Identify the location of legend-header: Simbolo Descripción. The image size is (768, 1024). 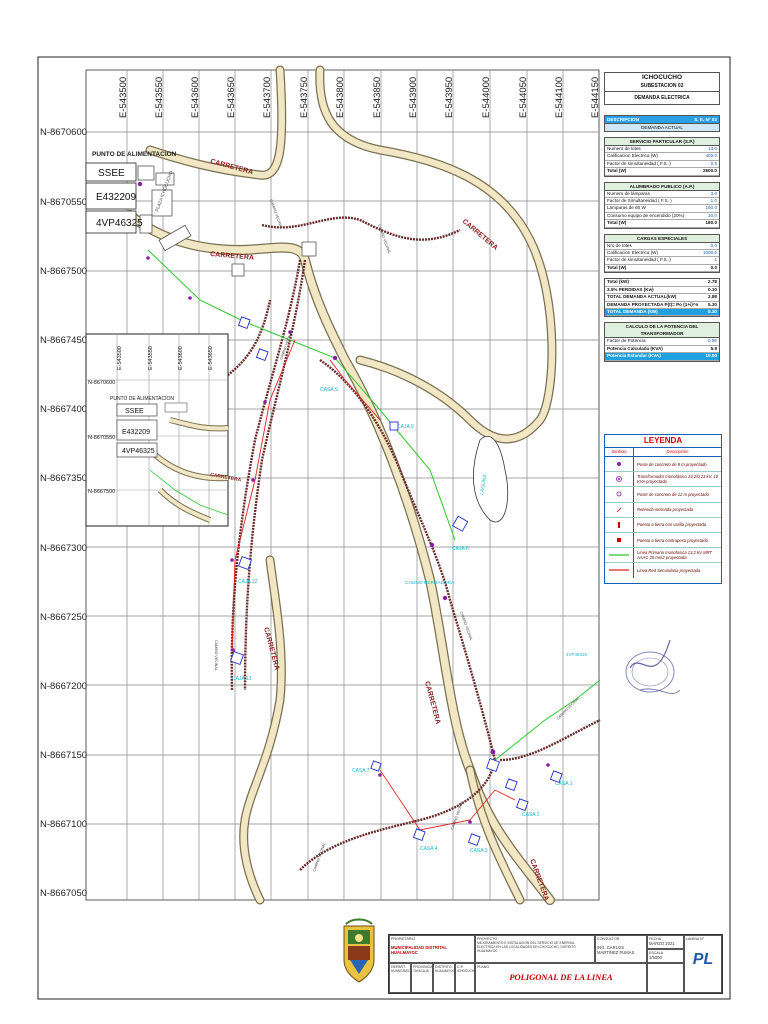
(663, 452).